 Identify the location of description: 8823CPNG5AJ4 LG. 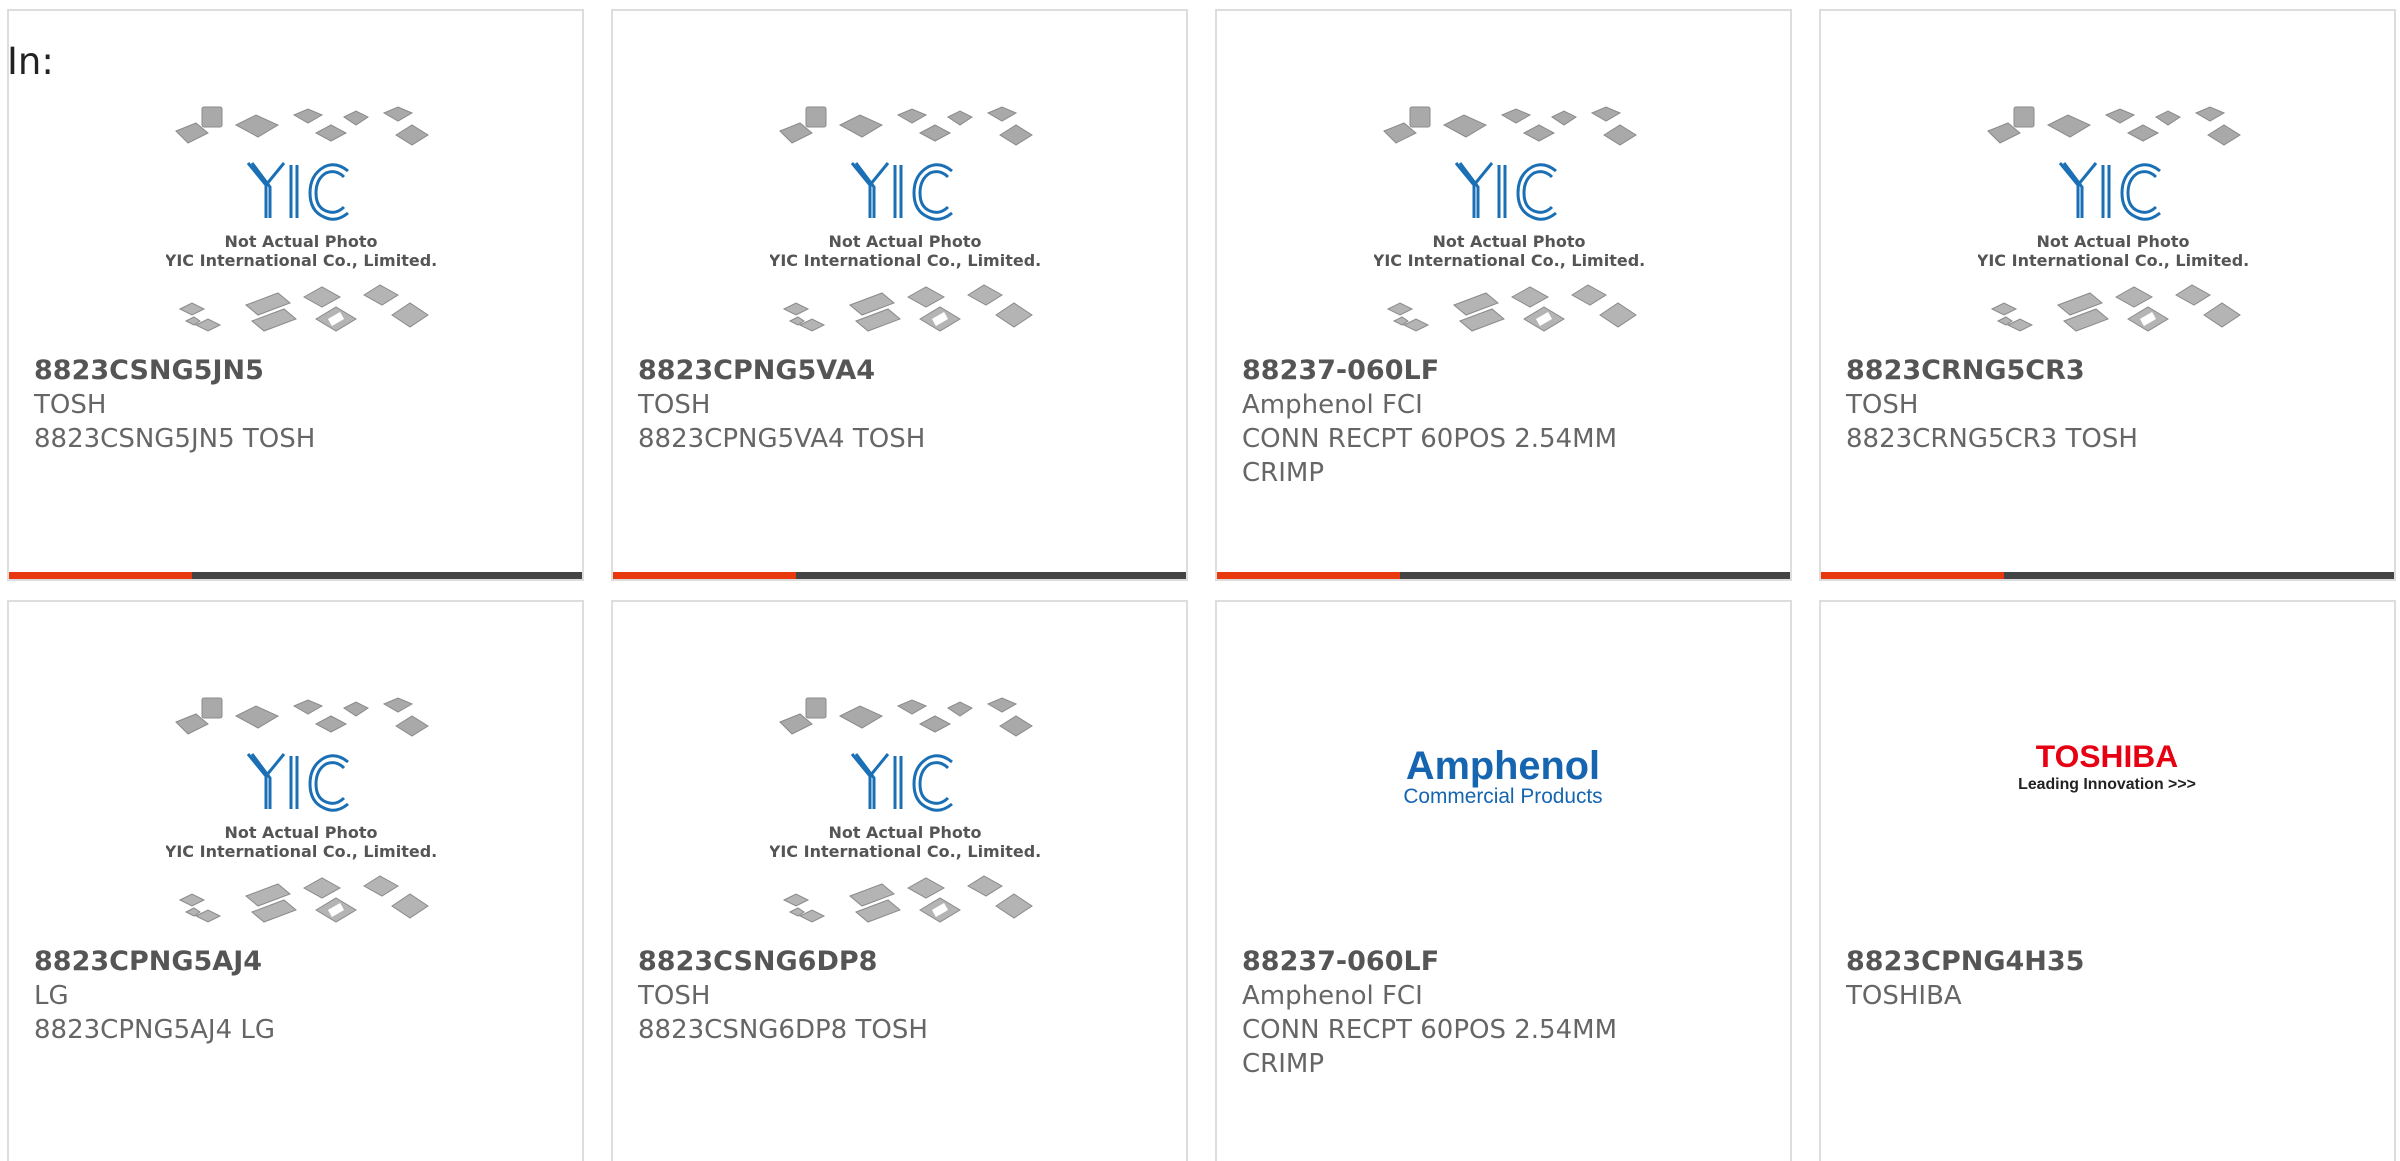
(155, 1030).